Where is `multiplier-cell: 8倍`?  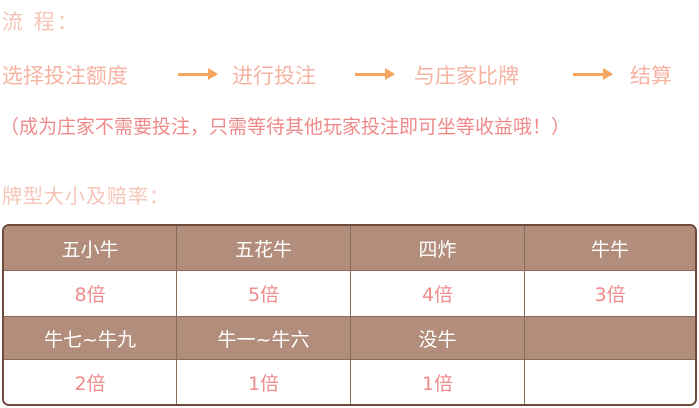
multiplier-cell: 8倍 is located at coordinates (90, 294).